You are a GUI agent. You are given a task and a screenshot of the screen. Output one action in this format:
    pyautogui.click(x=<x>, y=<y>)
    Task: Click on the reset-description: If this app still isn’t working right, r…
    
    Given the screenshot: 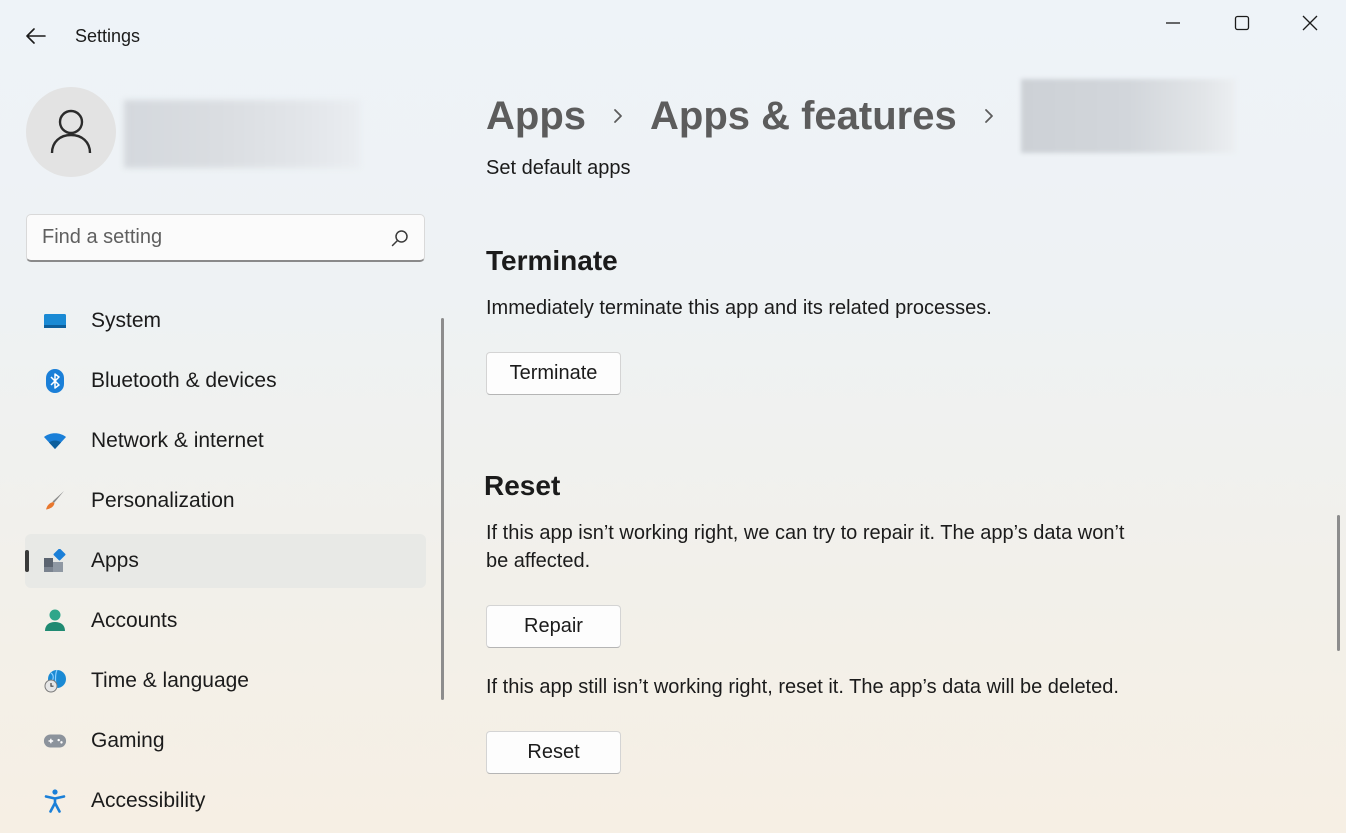 What is the action you would take?
    pyautogui.click(x=802, y=687)
    